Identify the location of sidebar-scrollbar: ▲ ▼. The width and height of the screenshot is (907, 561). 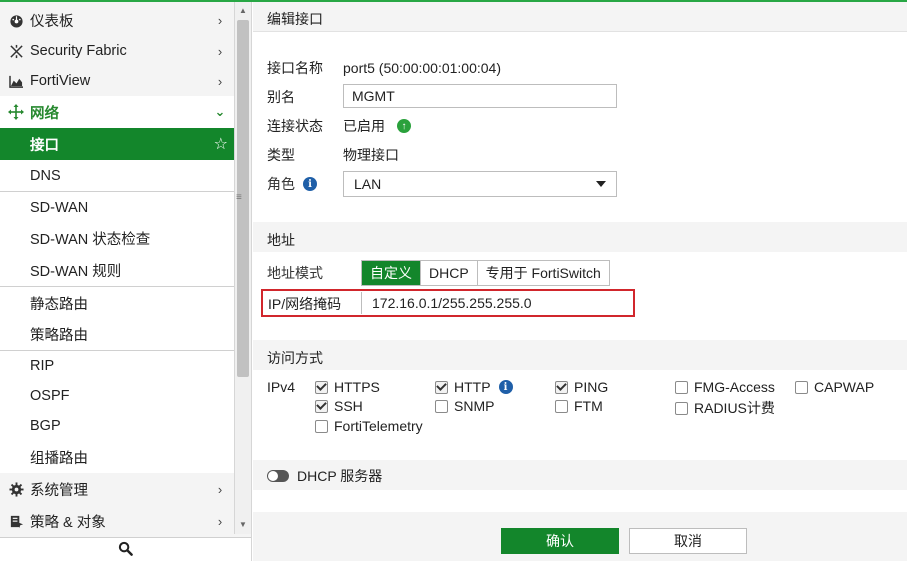
(242, 268).